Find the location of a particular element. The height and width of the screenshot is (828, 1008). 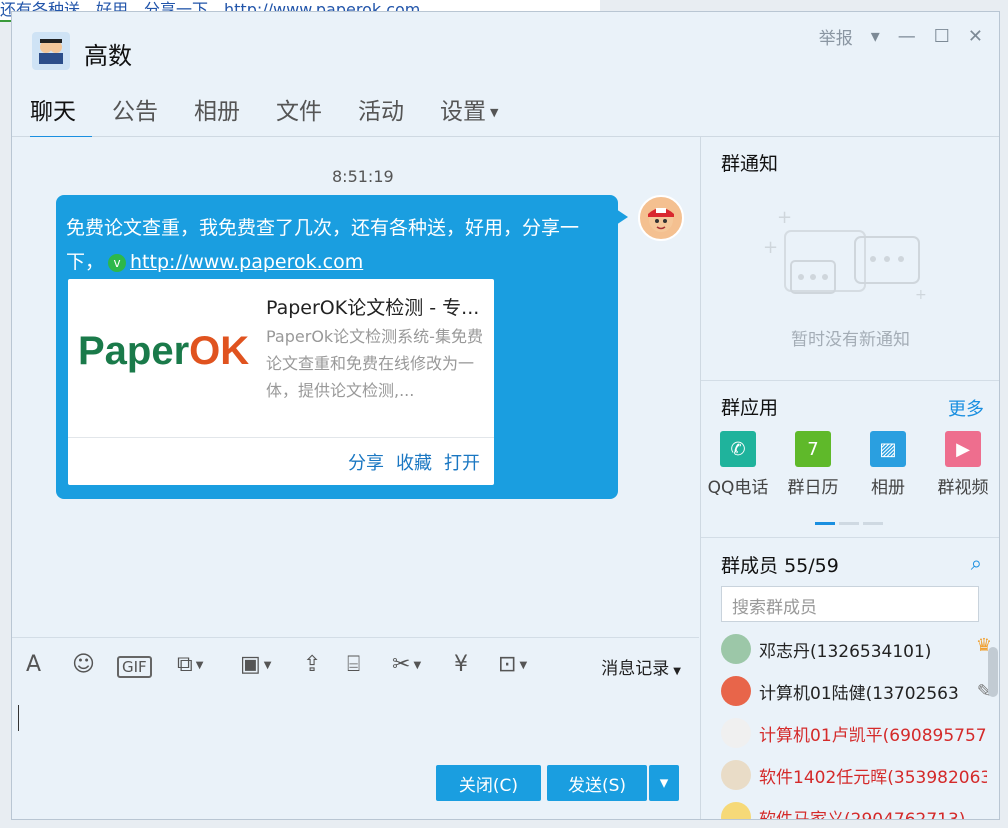

calendar-icon: 7 is located at coordinates (813, 449).